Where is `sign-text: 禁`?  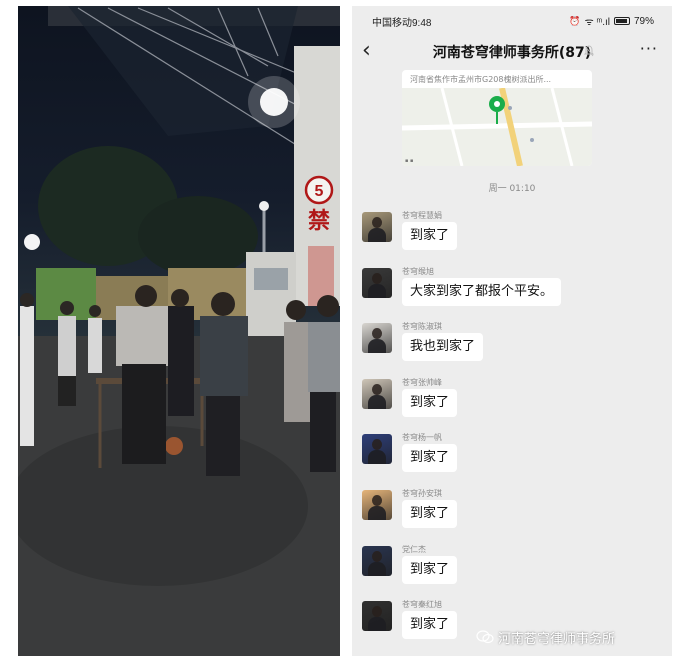 sign-text: 禁 is located at coordinates (319, 221).